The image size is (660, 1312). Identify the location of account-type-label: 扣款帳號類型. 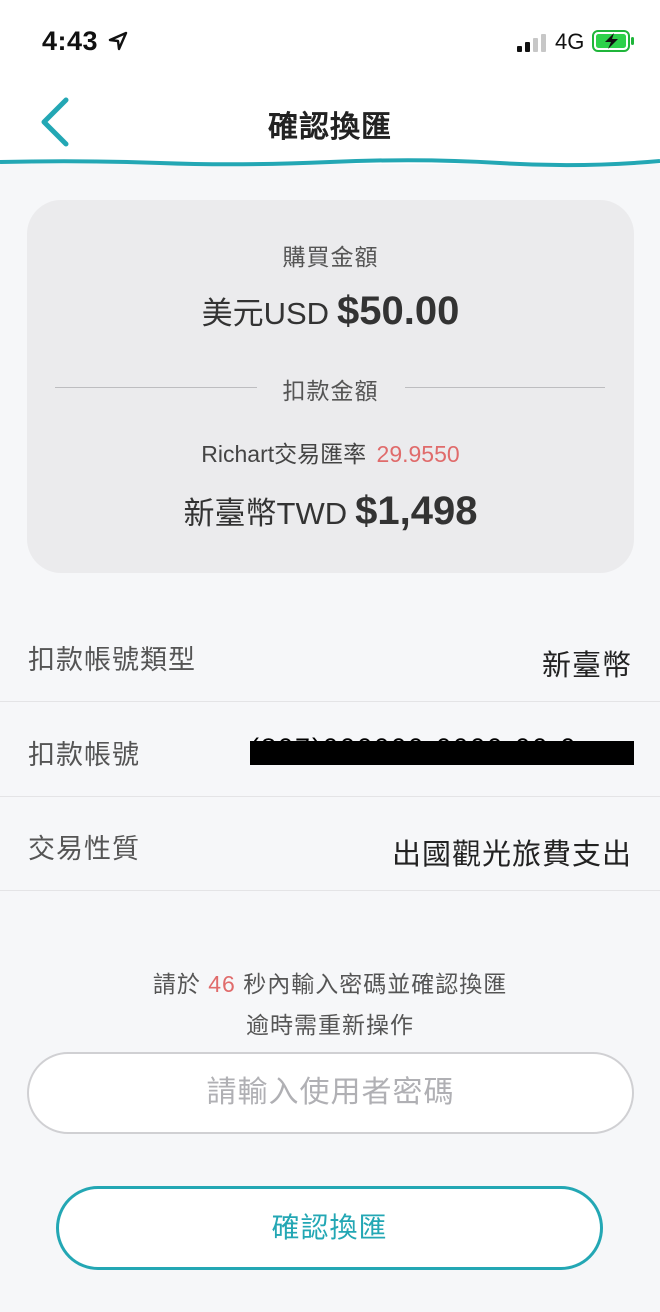
(112, 660).